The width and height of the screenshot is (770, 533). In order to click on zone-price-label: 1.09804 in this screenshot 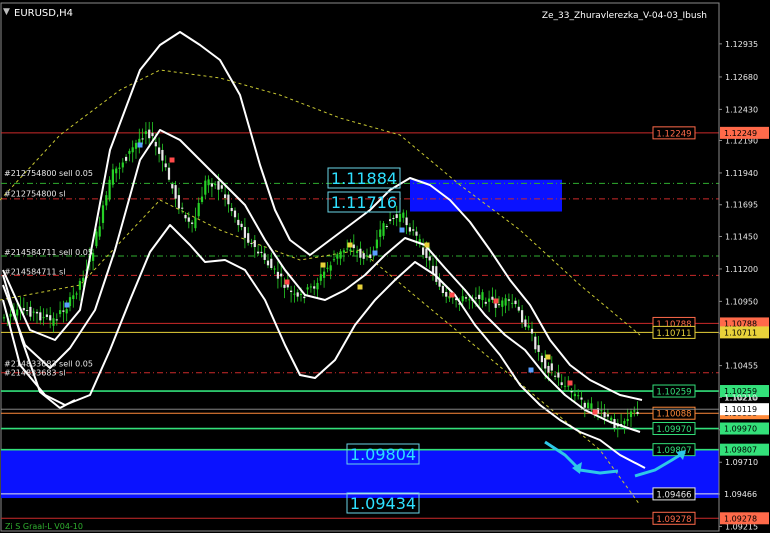, I will do `click(383, 454)`.